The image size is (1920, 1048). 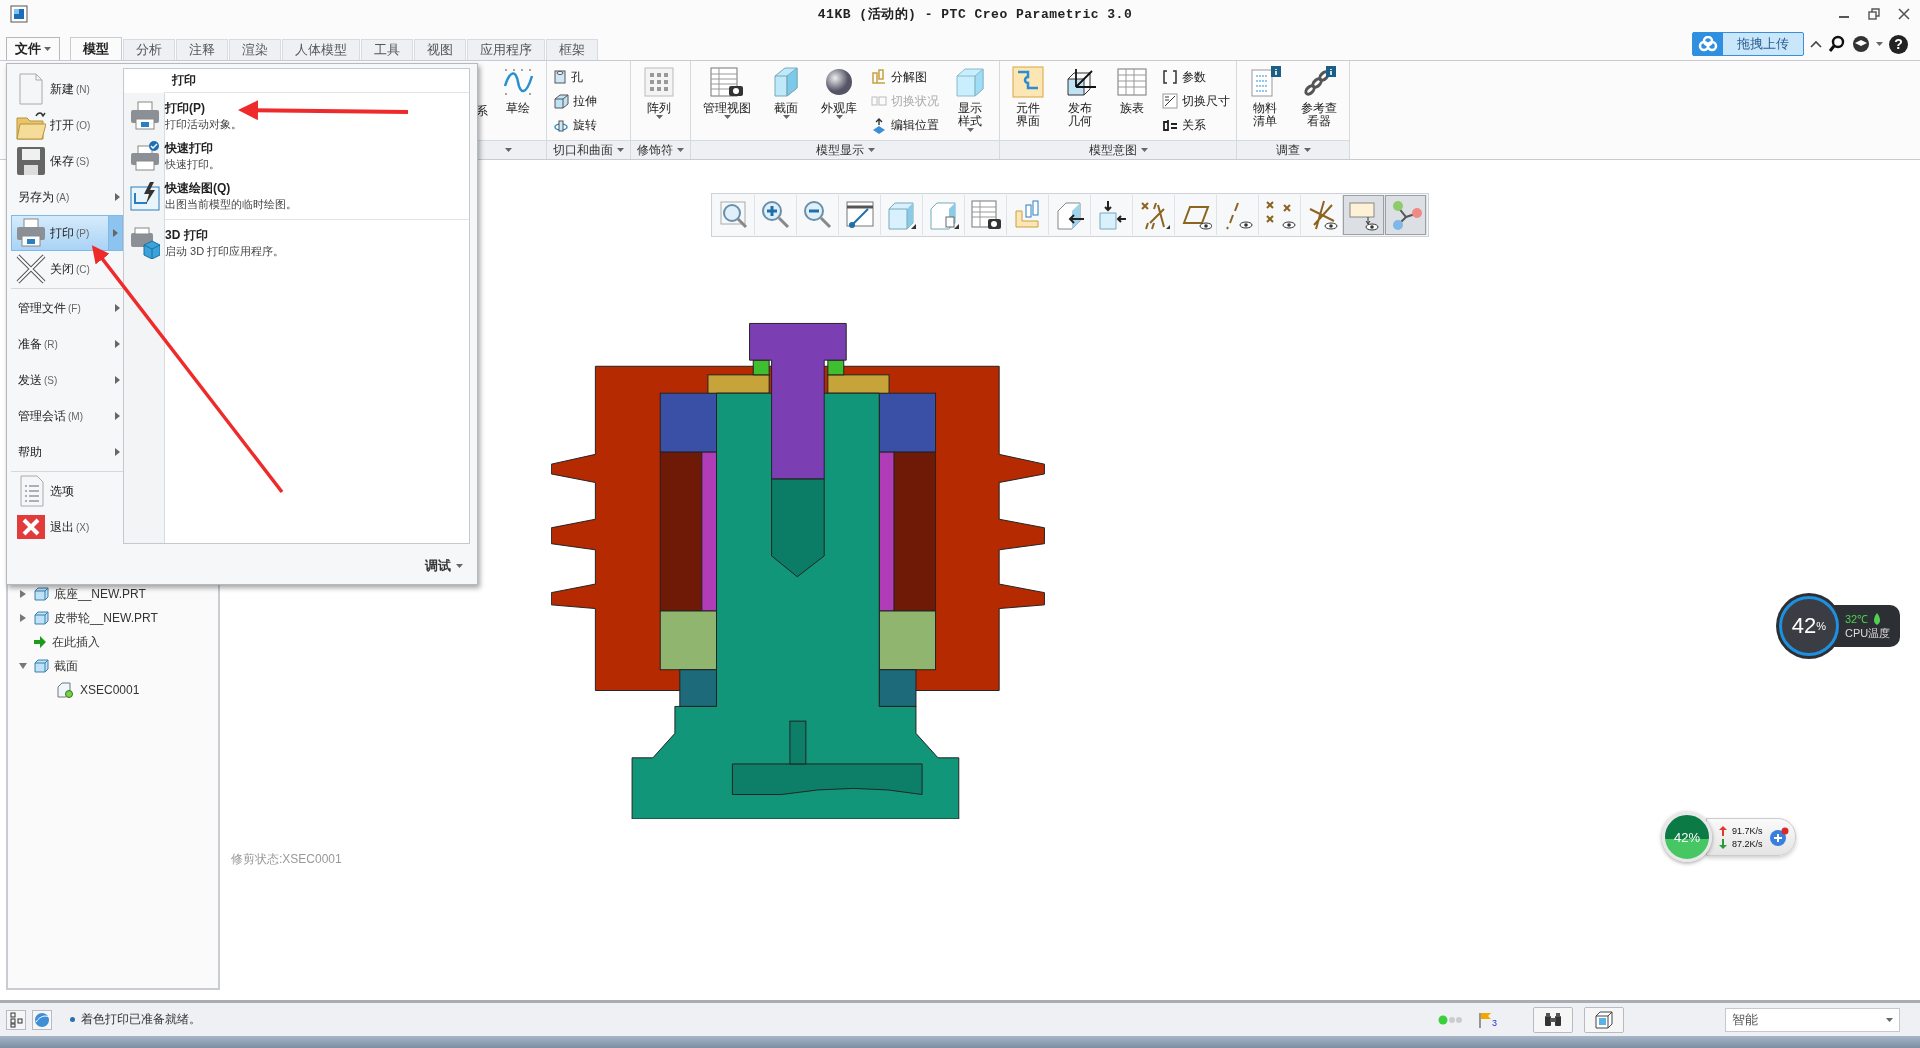 What do you see at coordinates (985, 215) in the screenshot?
I see `table-camera-icon` at bounding box center [985, 215].